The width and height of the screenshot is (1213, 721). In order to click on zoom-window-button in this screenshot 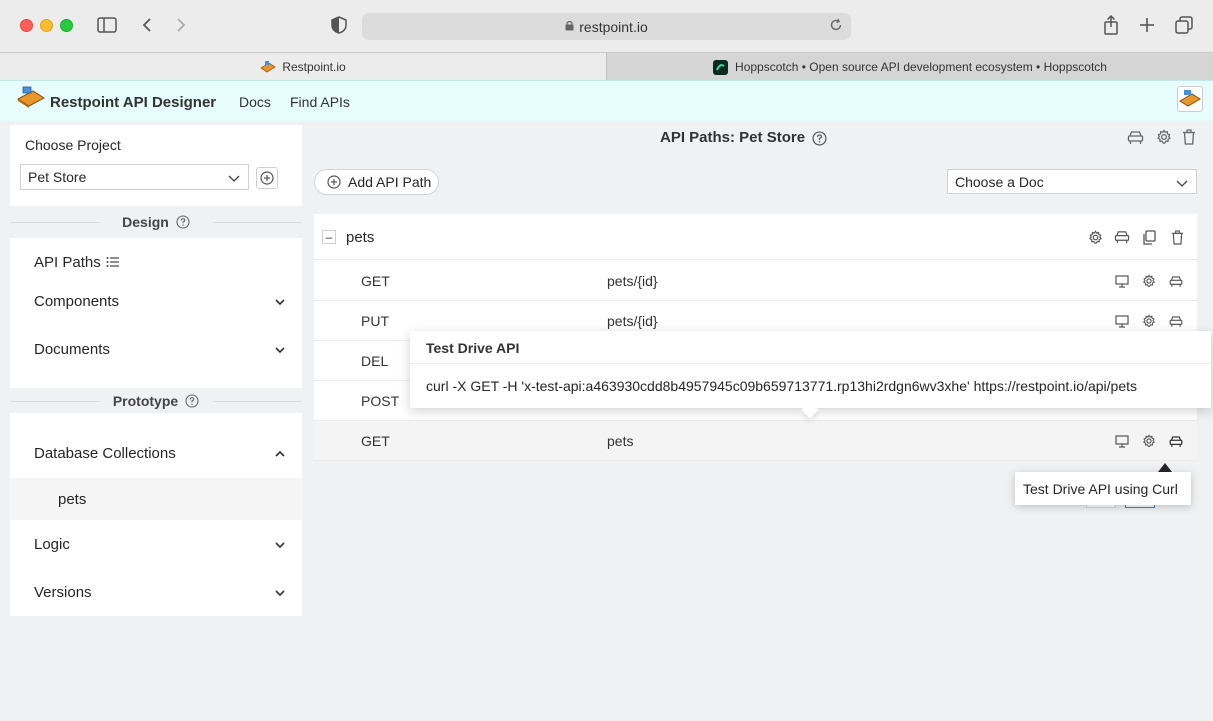, I will do `click(66, 25)`.